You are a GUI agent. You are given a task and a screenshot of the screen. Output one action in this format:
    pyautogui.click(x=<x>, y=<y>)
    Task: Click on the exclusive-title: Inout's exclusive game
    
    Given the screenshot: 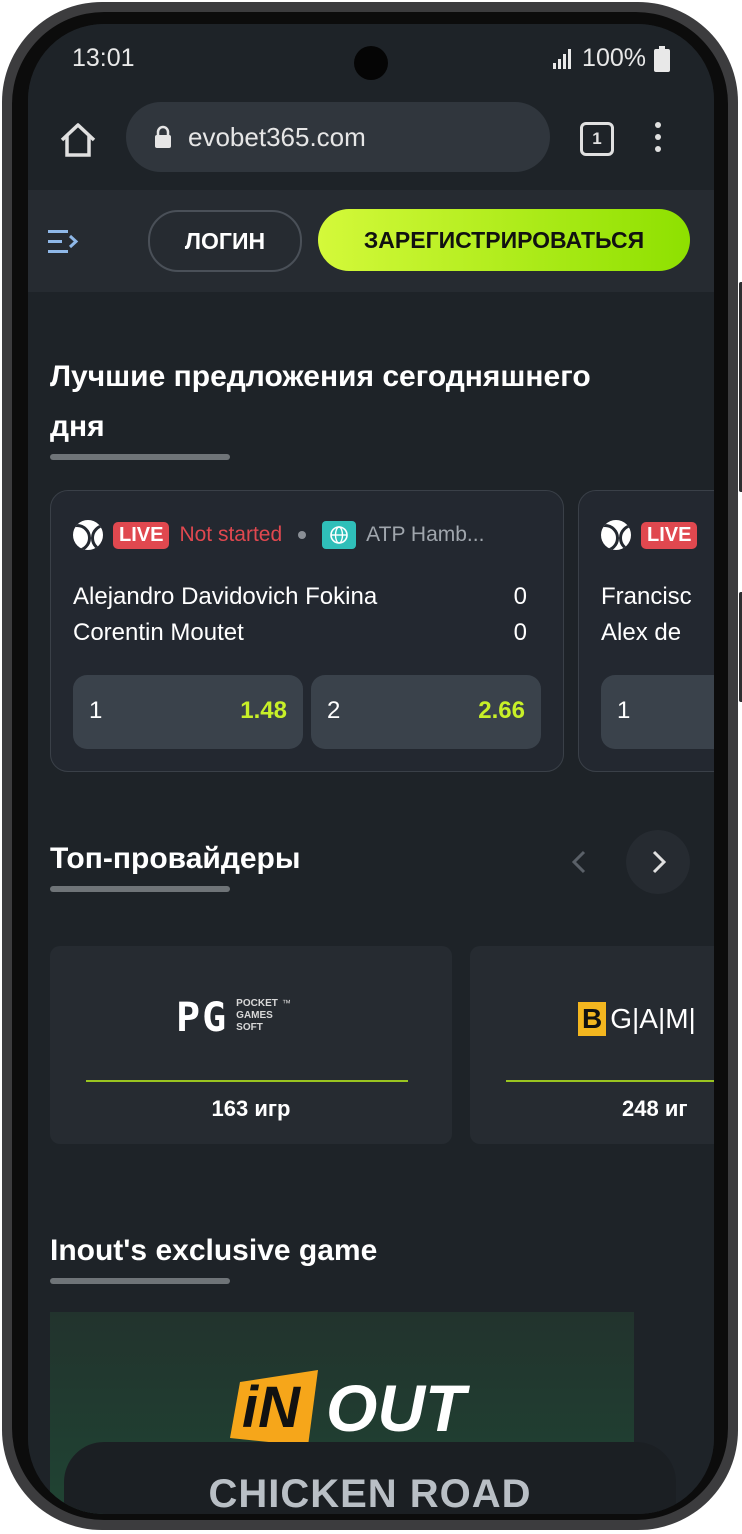 What is the action you would take?
    pyautogui.click(x=214, y=1250)
    